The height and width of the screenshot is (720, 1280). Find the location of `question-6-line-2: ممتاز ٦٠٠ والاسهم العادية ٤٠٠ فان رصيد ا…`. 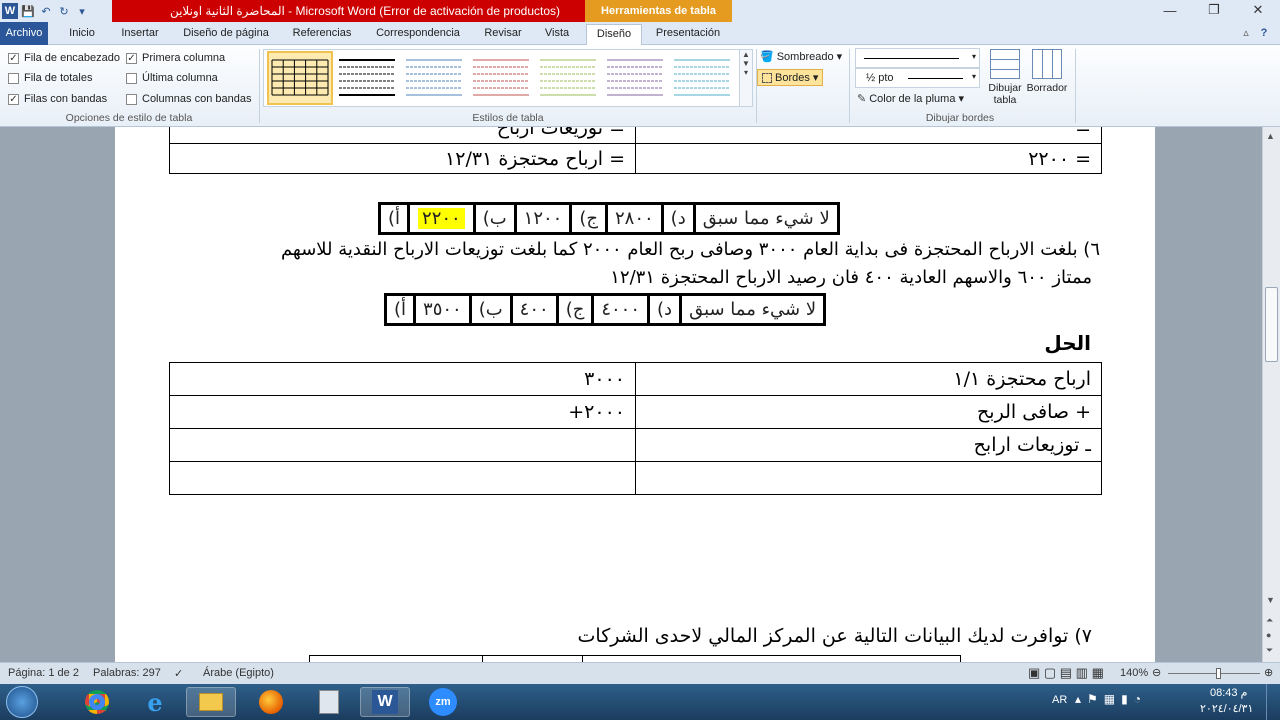

question-6-line-2: ممتاز ٦٠٠ والاسهم العادية ٤٠٠ فان رصيد ا… is located at coordinates (642, 277).